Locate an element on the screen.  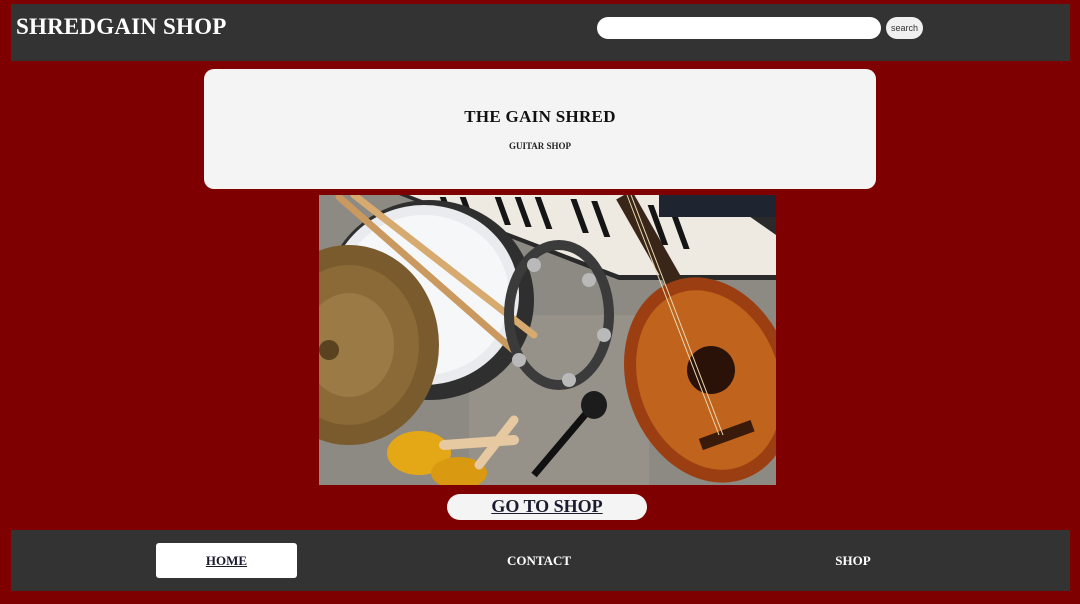
footer-navbar: HOME CONTACT SHOP is located at coordinates (540, 560).